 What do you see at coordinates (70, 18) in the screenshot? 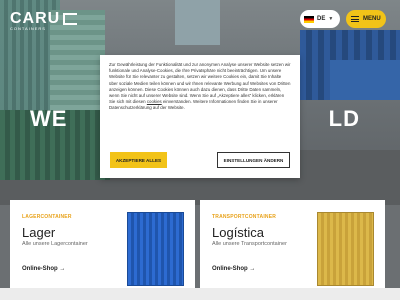
I see `logo-mark-icon` at bounding box center [70, 18].